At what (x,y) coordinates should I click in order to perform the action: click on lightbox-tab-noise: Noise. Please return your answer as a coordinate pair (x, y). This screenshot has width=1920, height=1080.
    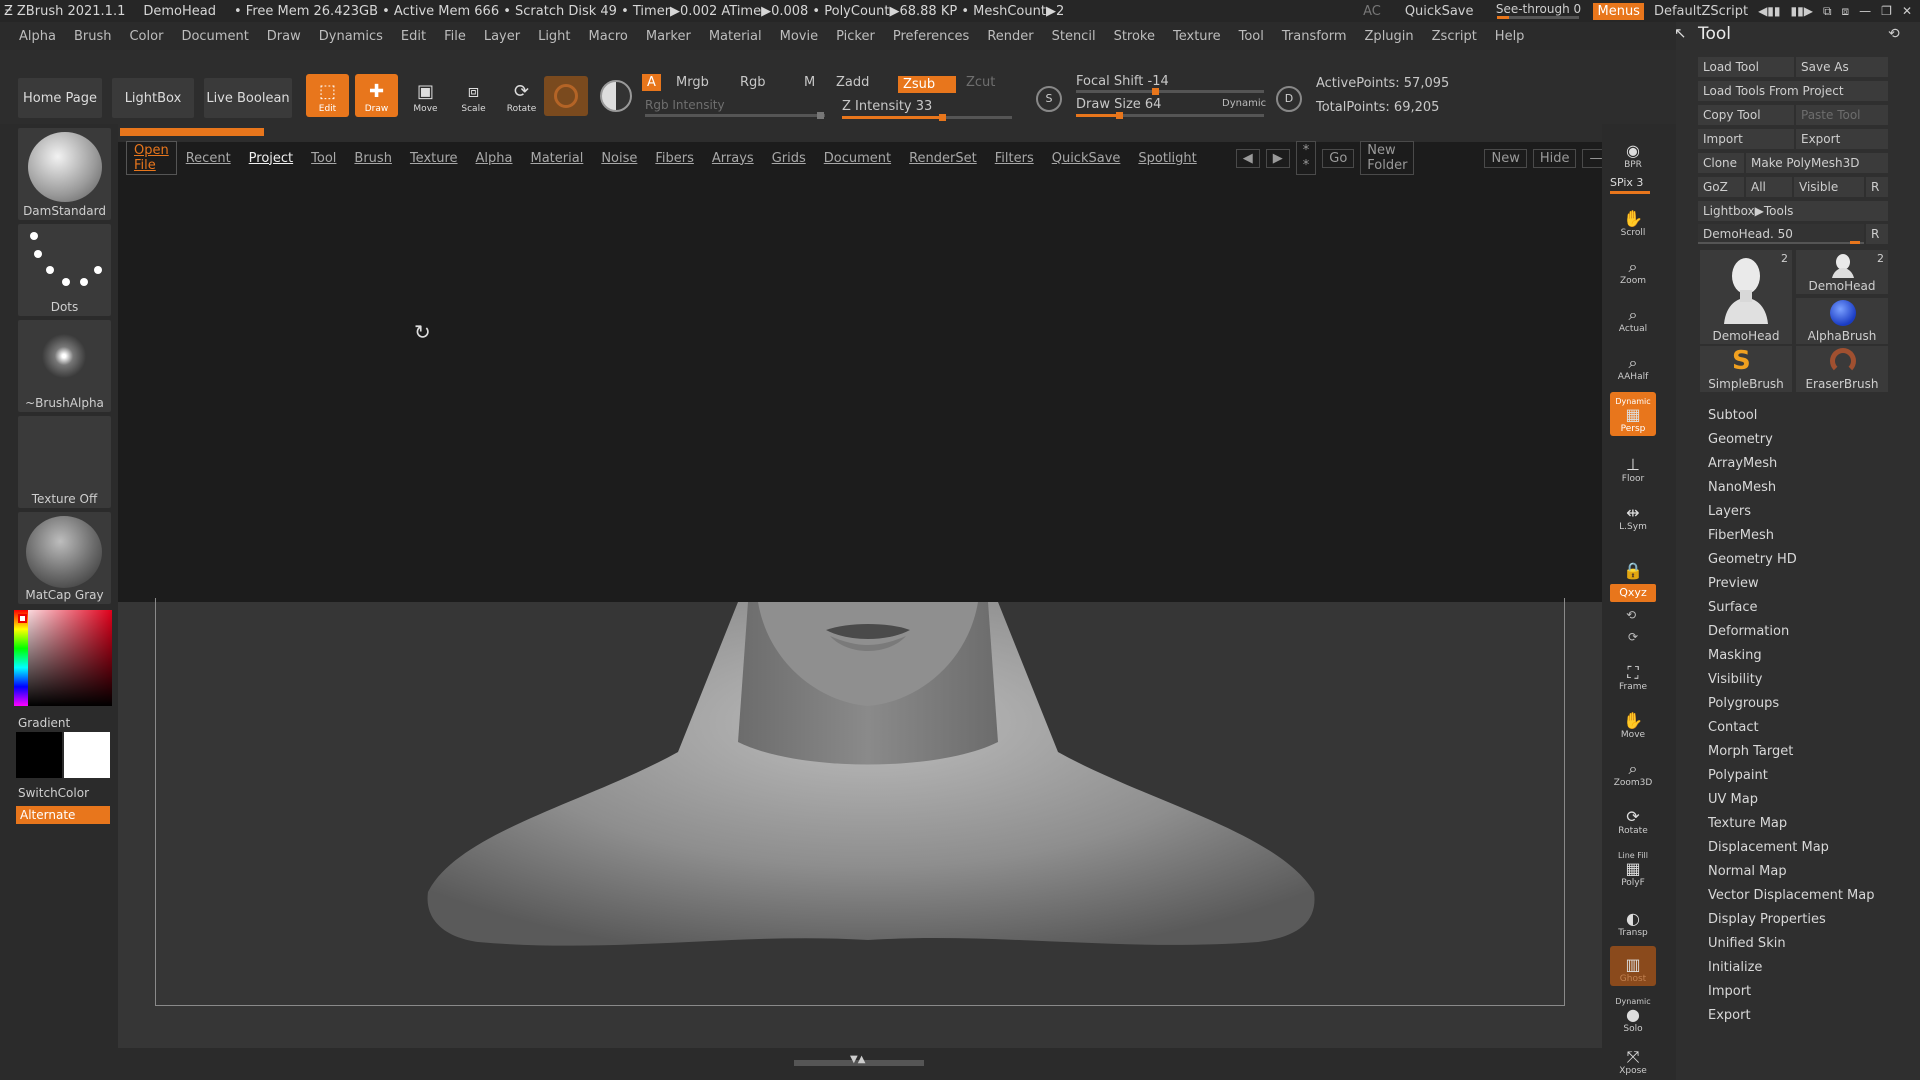
    Looking at the image, I should click on (619, 158).